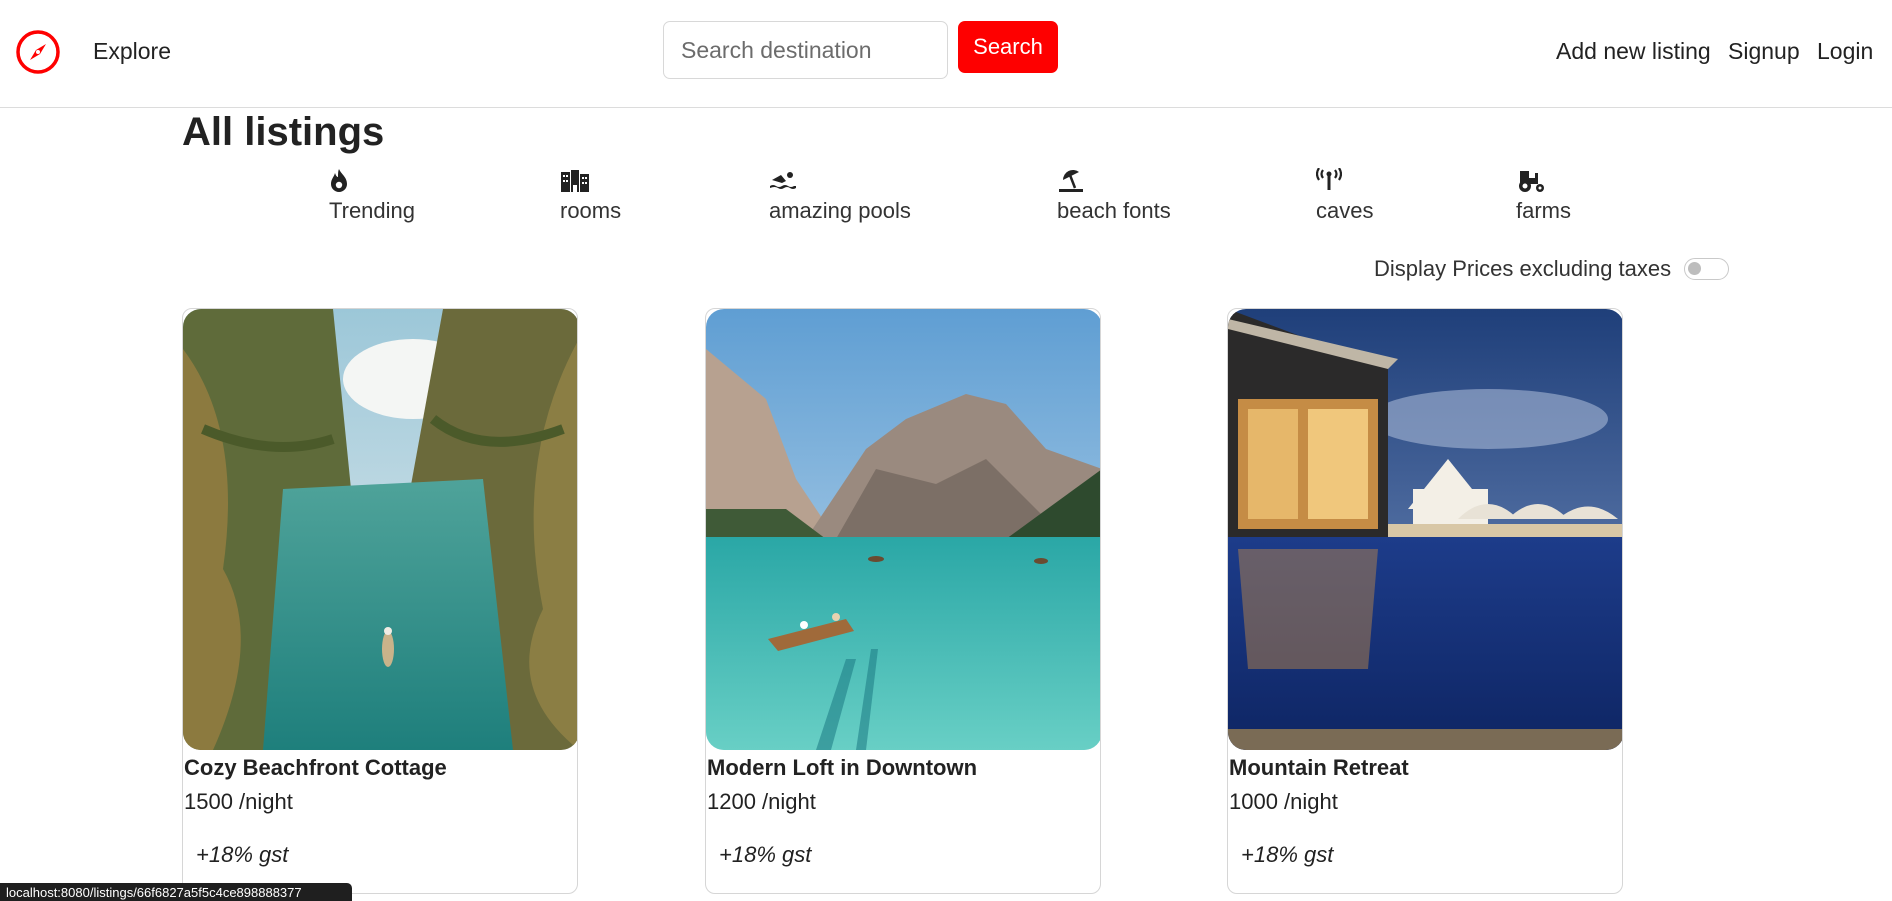  I want to click on listing-title: Cozy Beachfront Cottage, so click(315, 767).